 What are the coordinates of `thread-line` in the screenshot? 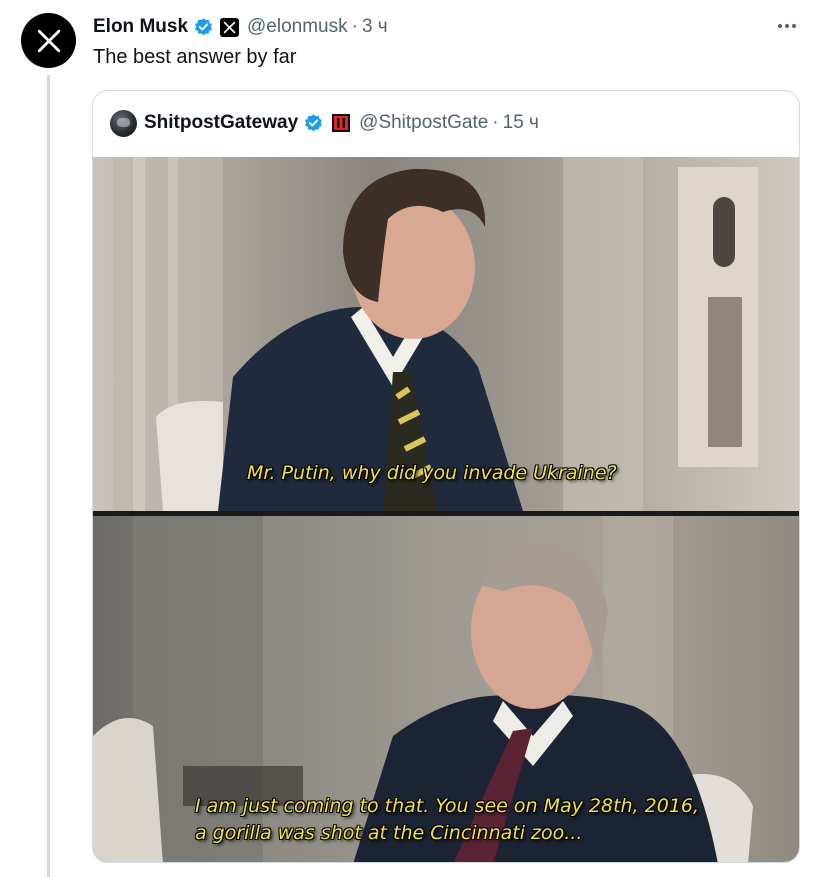 It's located at (48, 476).